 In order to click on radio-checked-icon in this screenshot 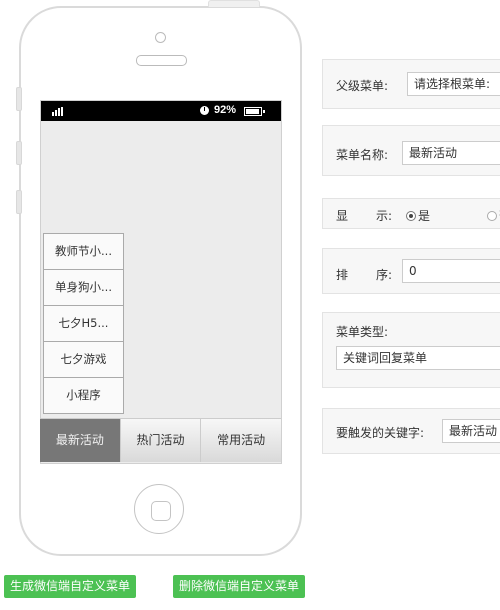, I will do `click(411, 216)`.